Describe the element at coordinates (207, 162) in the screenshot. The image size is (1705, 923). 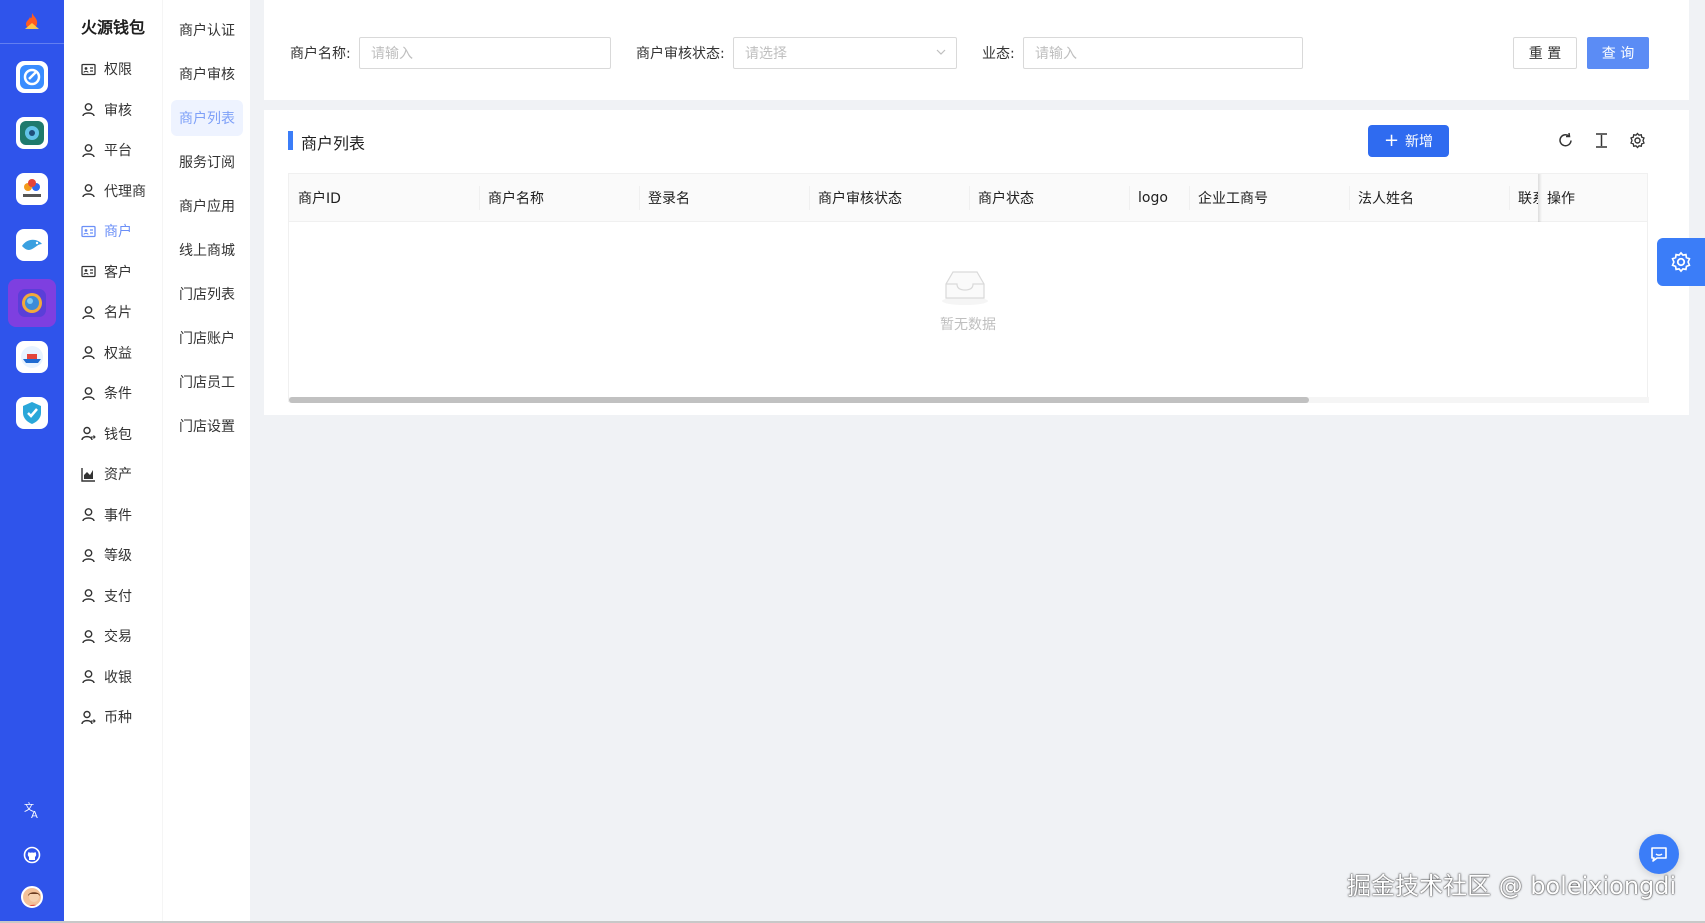
I see `submenu-item: 服务订阅` at that location.